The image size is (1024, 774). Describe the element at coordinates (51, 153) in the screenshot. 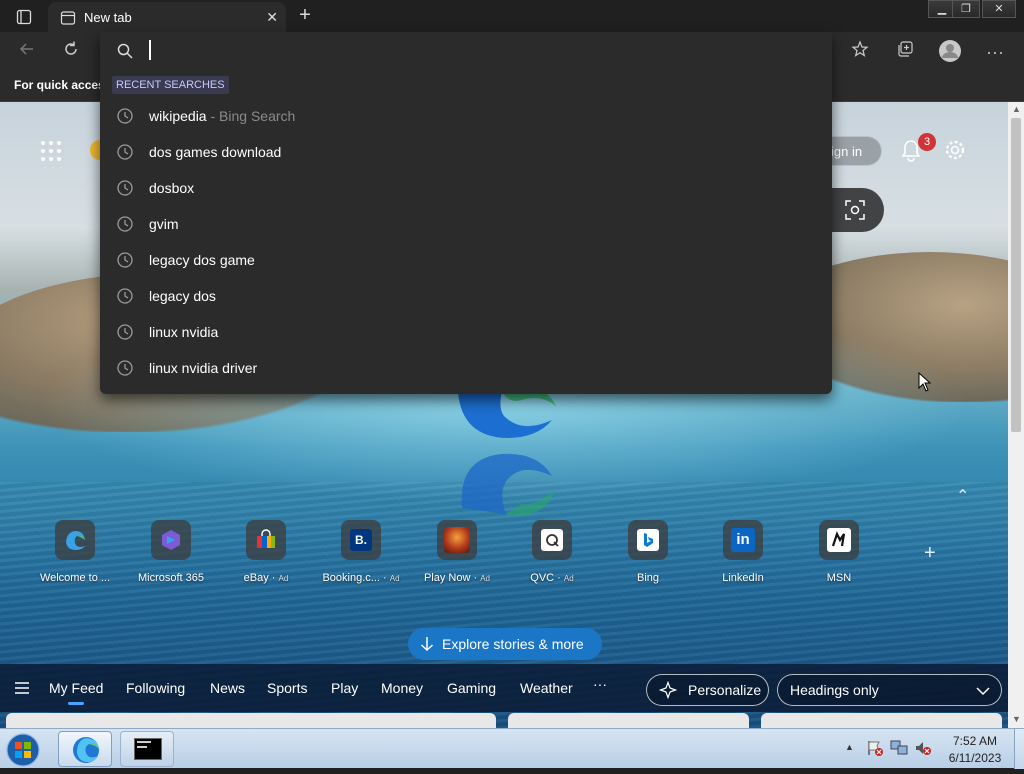

I see `app-launcher-icon` at that location.